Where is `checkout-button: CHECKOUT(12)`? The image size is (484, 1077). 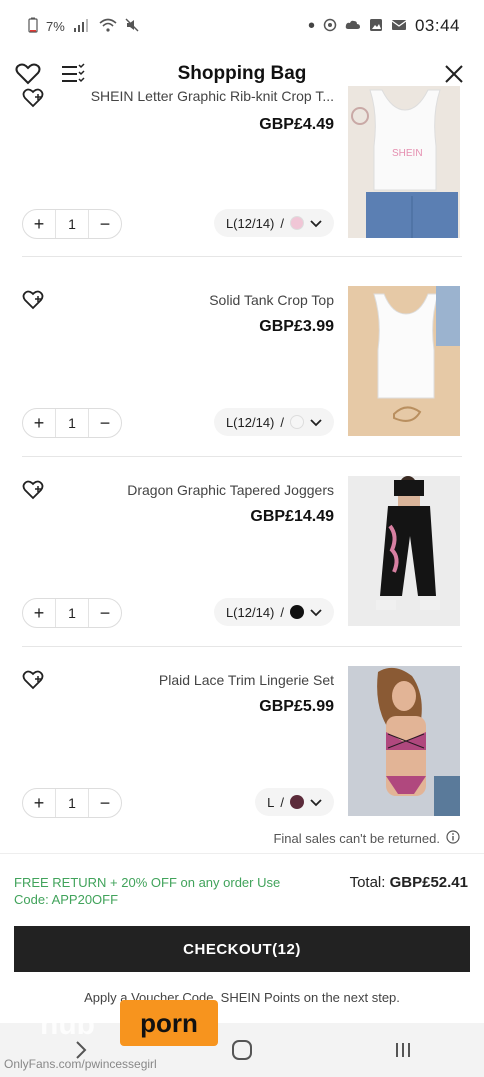 checkout-button: CHECKOUT(12) is located at coordinates (242, 949).